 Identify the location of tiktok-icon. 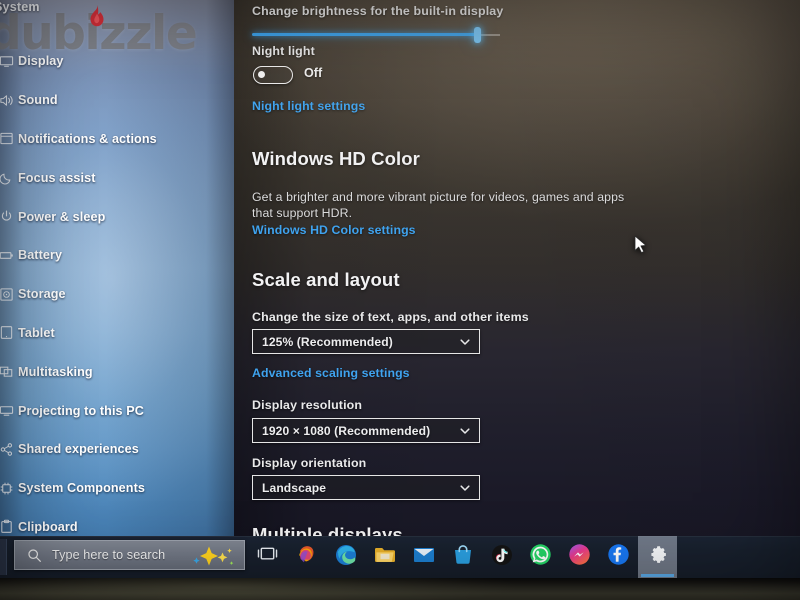
(502, 557).